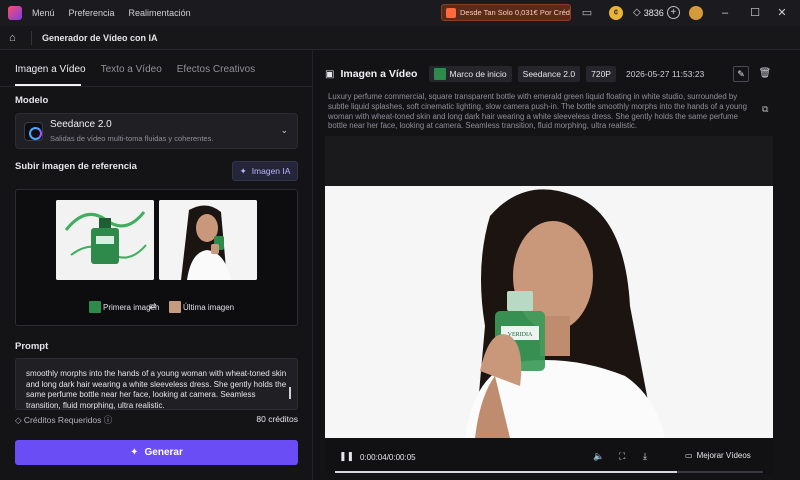 The width and height of the screenshot is (800, 480). I want to click on start-frame-chip: Marco de inicio, so click(470, 74).